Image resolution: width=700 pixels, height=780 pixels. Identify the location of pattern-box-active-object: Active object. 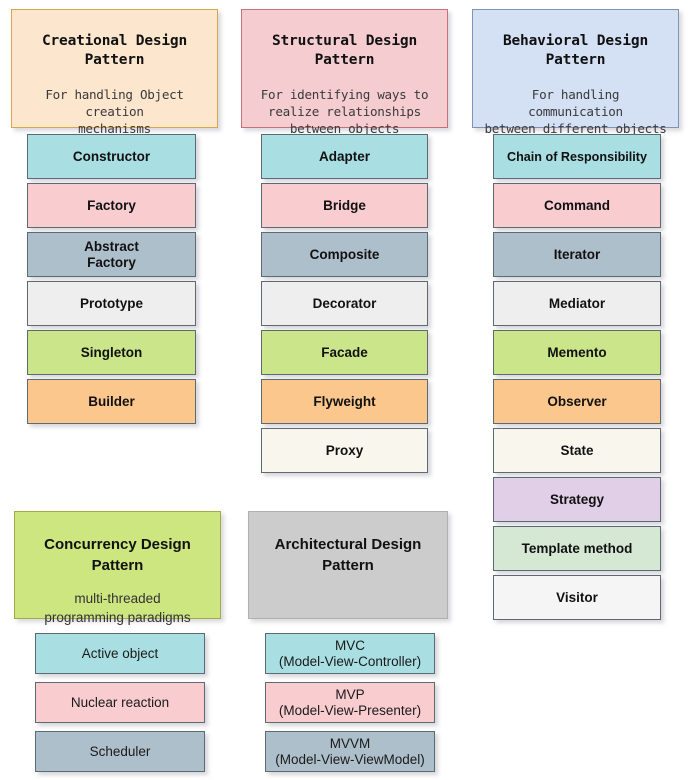
(120, 653).